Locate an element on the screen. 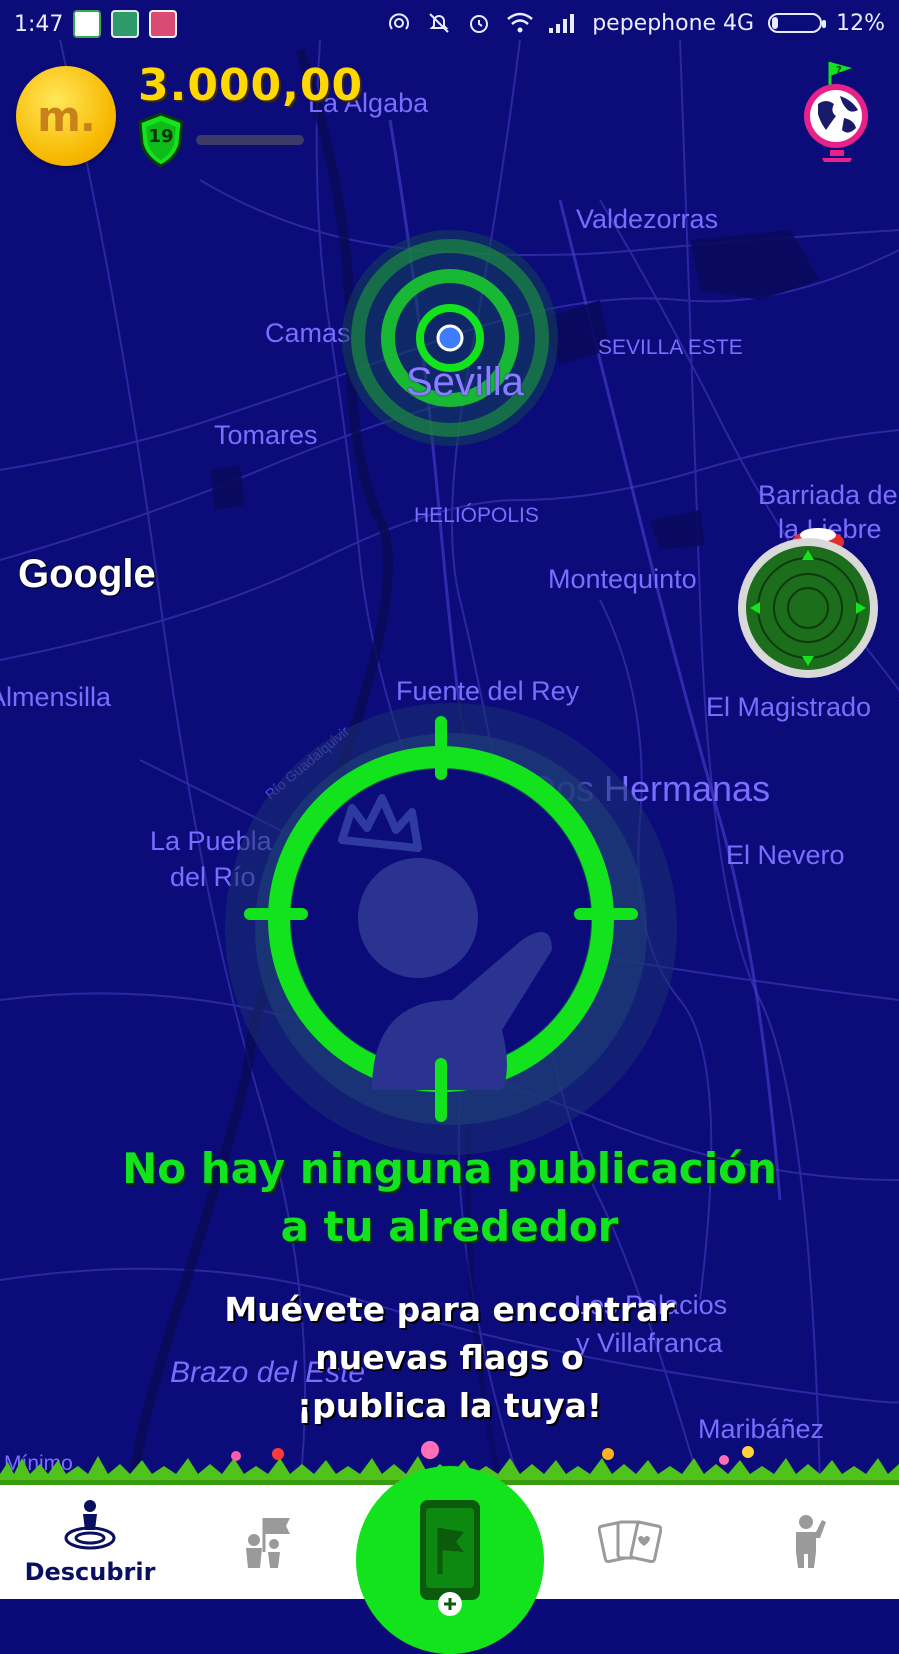  status-right: pepephone 4G 12% is located at coordinates (635, 23).